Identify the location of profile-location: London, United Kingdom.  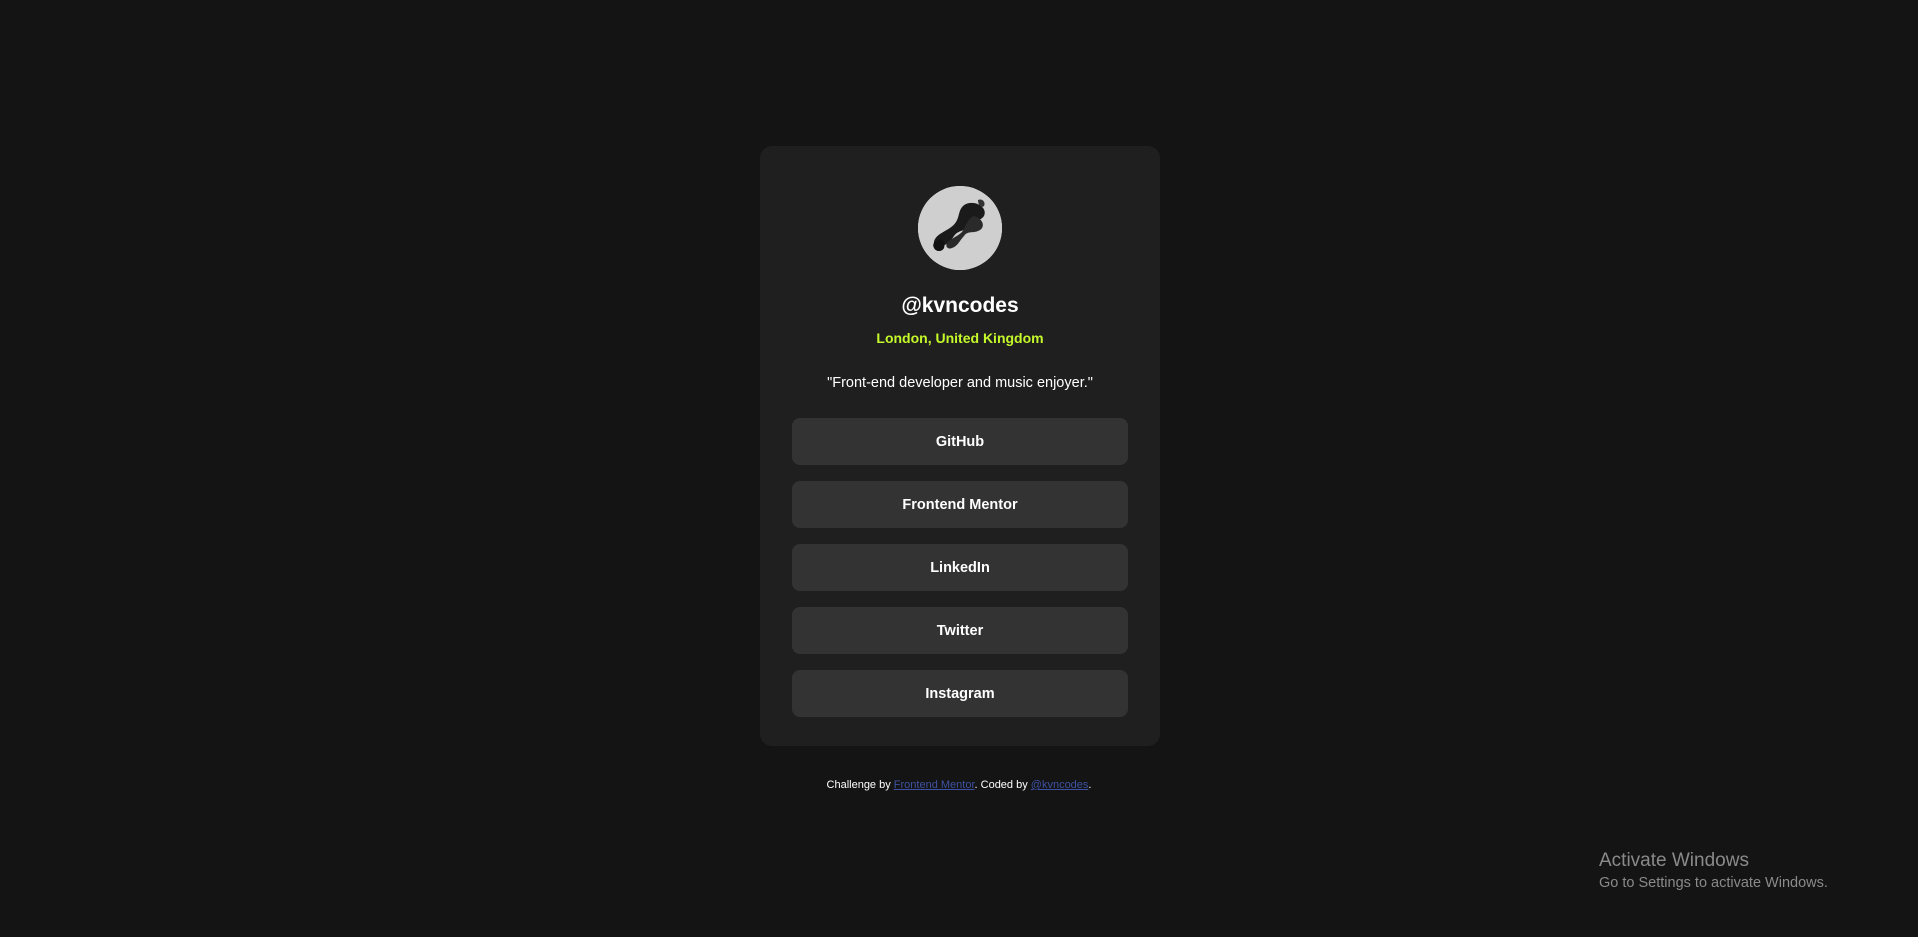
(960, 338).